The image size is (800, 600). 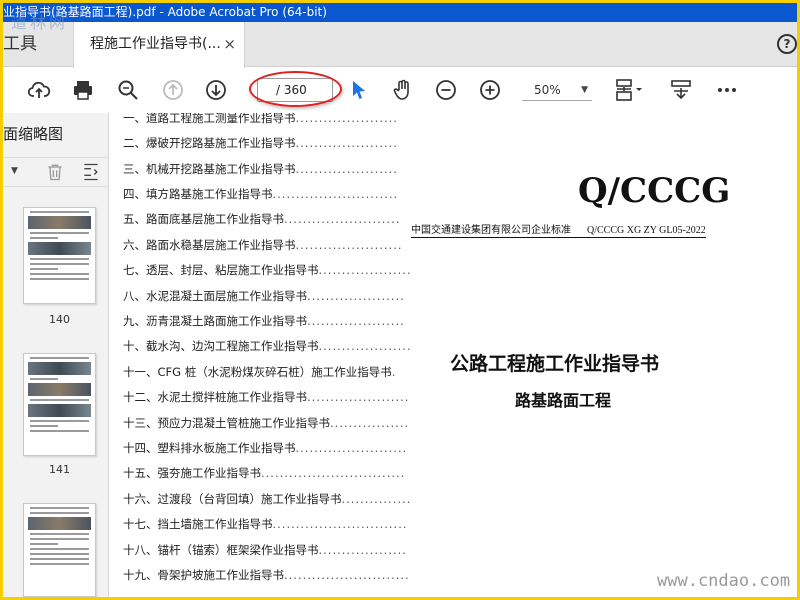 What do you see at coordinates (295, 90) in the screenshot?
I see `page-number-input: / 360` at bounding box center [295, 90].